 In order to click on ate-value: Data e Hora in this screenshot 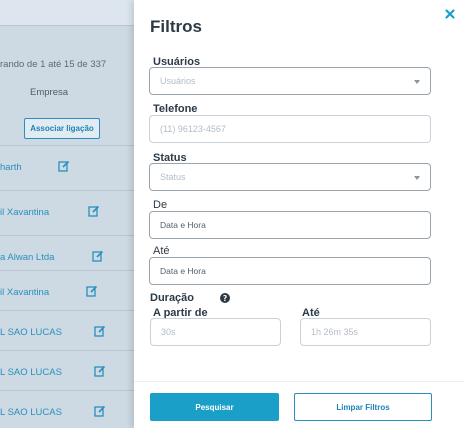, I will do `click(183, 271)`.